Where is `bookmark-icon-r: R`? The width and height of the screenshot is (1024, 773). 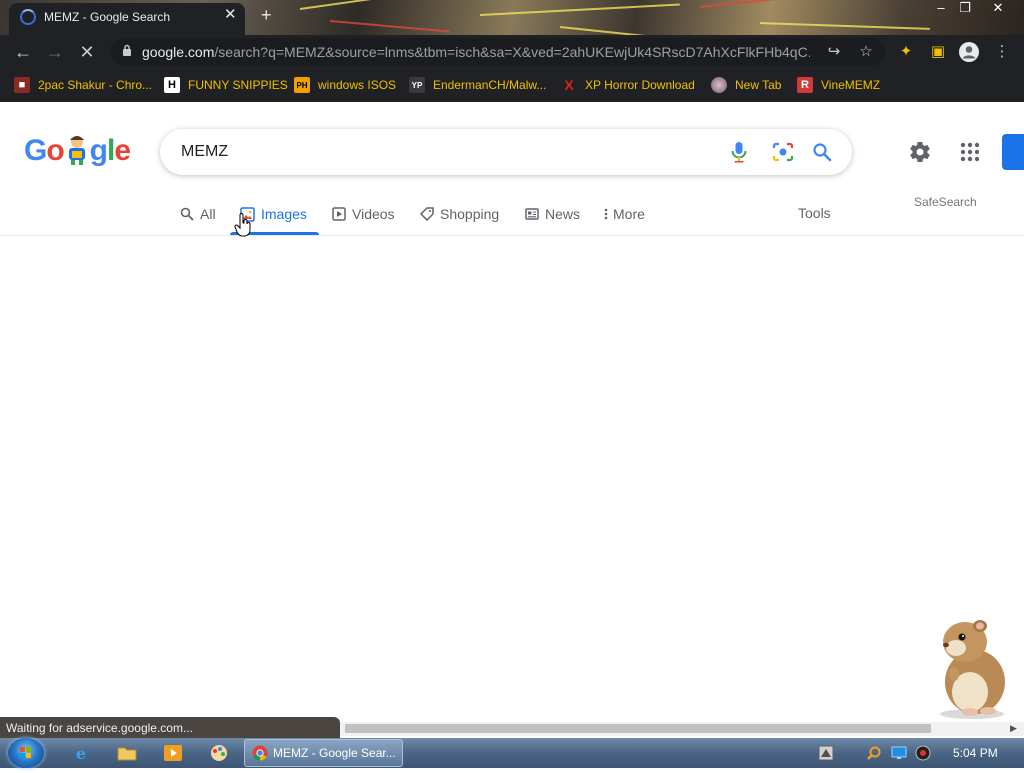 bookmark-icon-r: R is located at coordinates (805, 85).